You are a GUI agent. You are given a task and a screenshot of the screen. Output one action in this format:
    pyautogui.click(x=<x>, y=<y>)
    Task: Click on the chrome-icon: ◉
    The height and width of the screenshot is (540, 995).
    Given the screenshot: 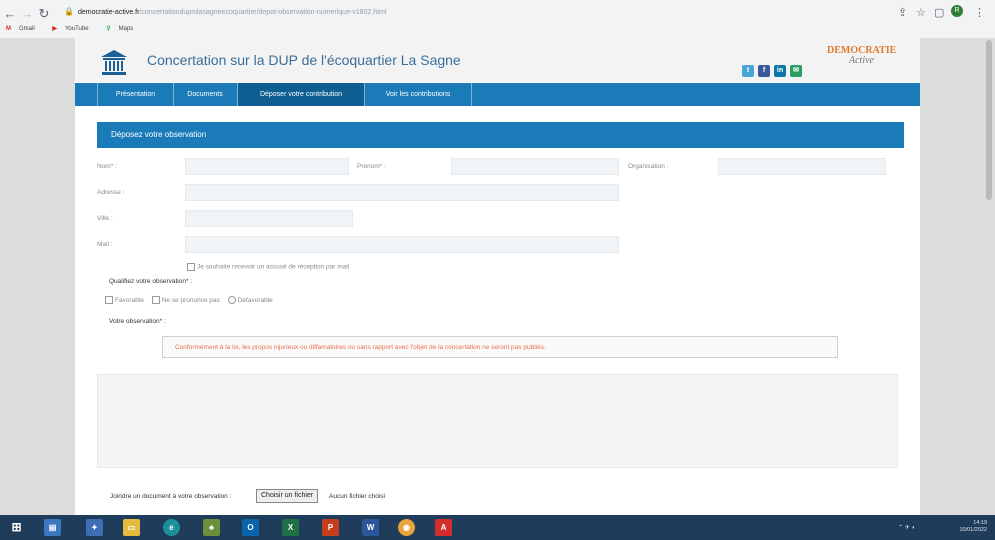 What is the action you would take?
    pyautogui.click(x=406, y=527)
    